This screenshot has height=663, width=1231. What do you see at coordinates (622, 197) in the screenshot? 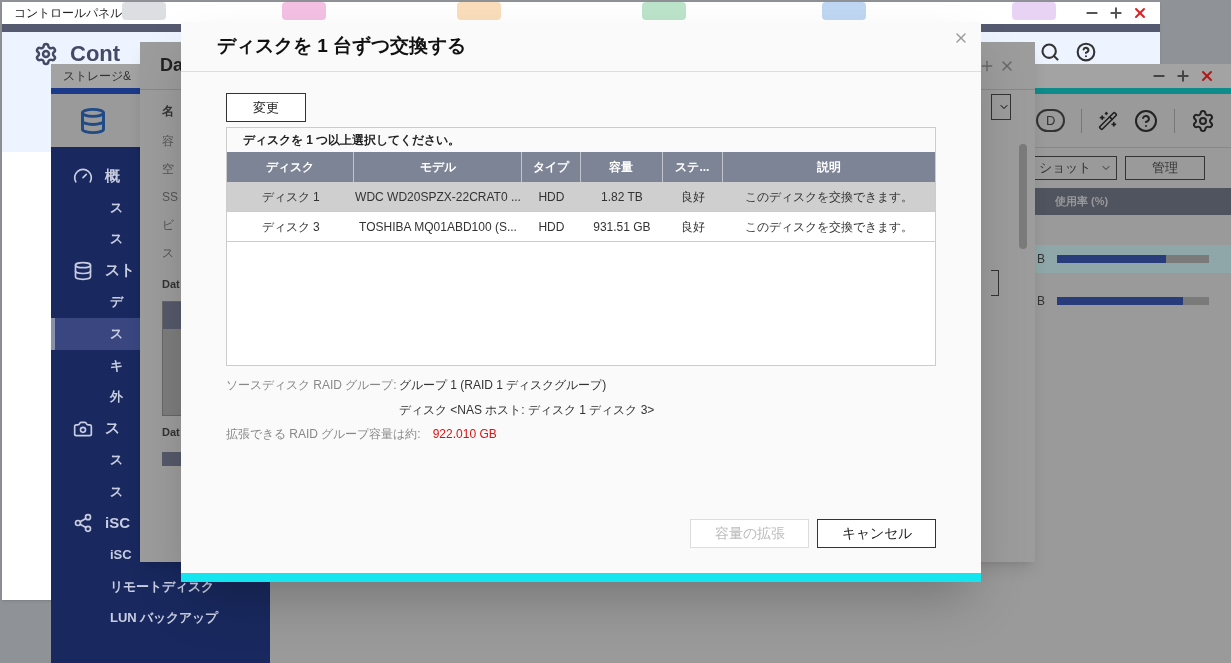
I see `table-cell-text: 1.82 TB` at bounding box center [622, 197].